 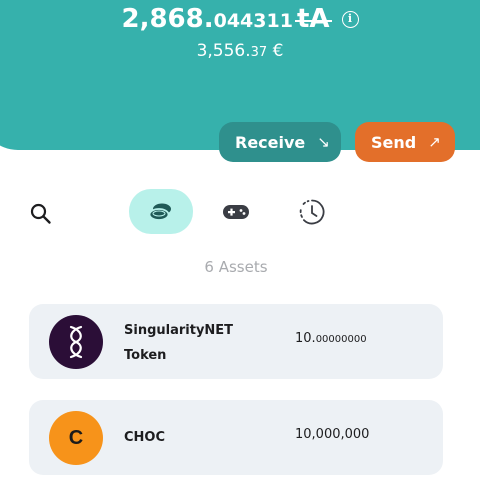 I want to click on tab-history, so click(x=312, y=211).